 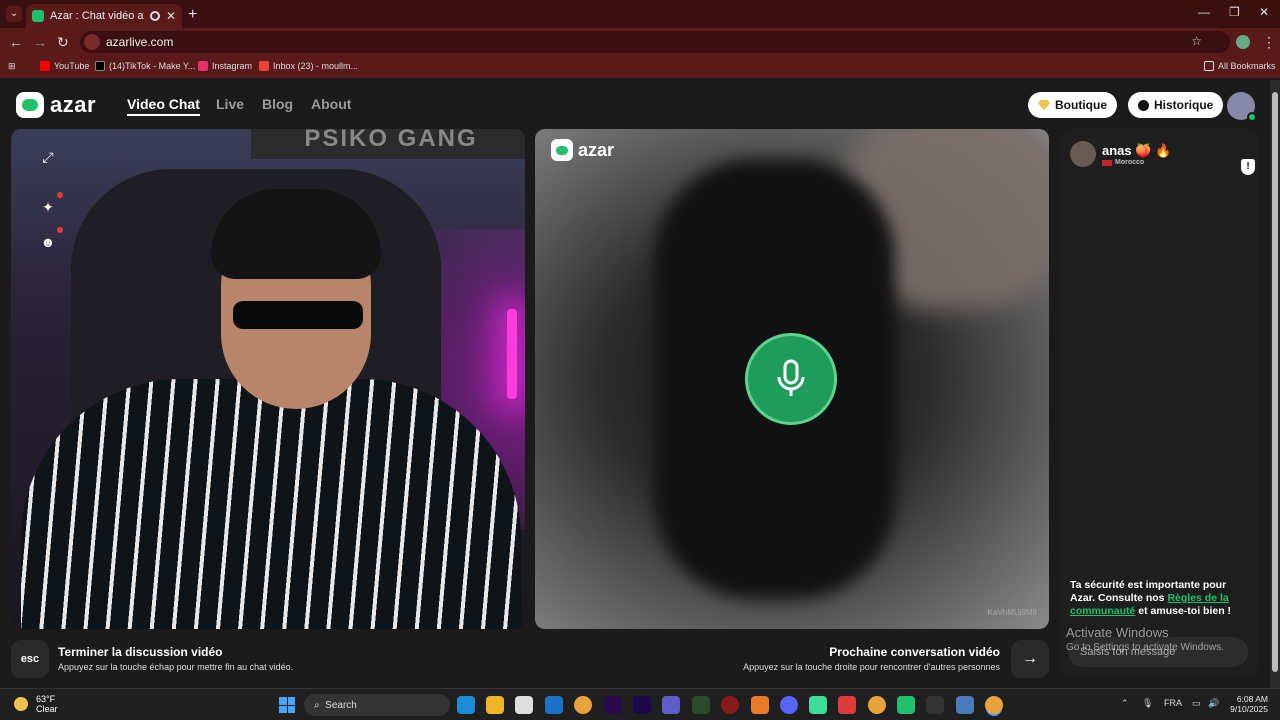 I want to click on tab-close-icon: ✕, so click(x=171, y=16).